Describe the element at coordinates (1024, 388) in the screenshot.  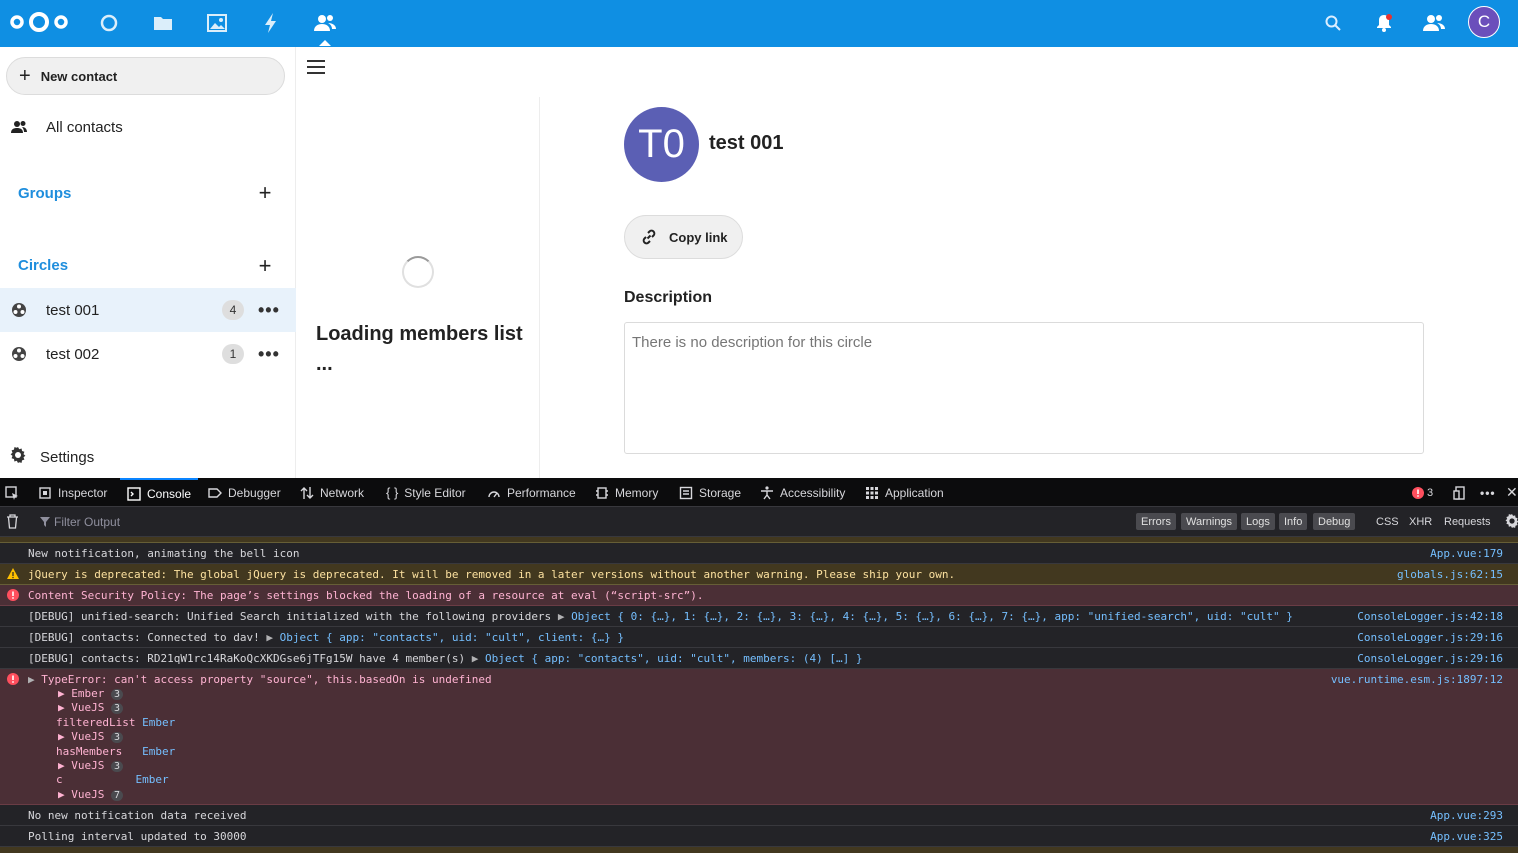
I see `description-field: There is no description for this circle` at that location.